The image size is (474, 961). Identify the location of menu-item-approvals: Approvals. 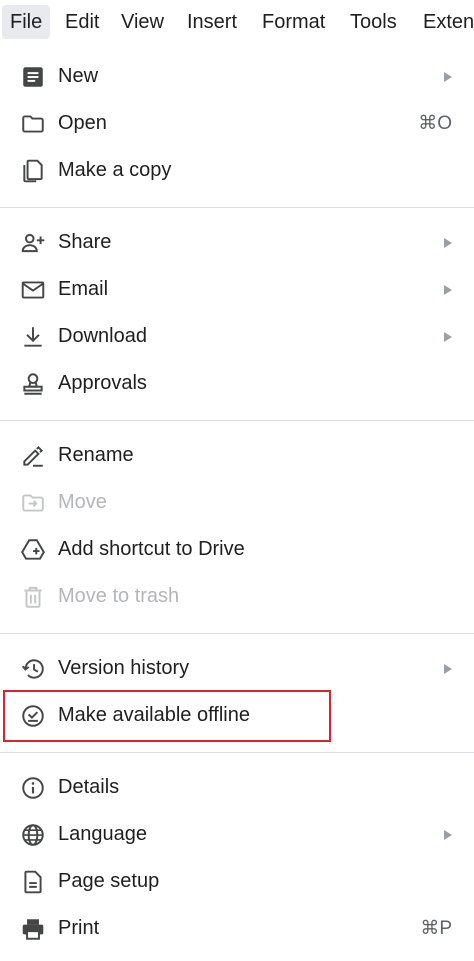
(237, 383).